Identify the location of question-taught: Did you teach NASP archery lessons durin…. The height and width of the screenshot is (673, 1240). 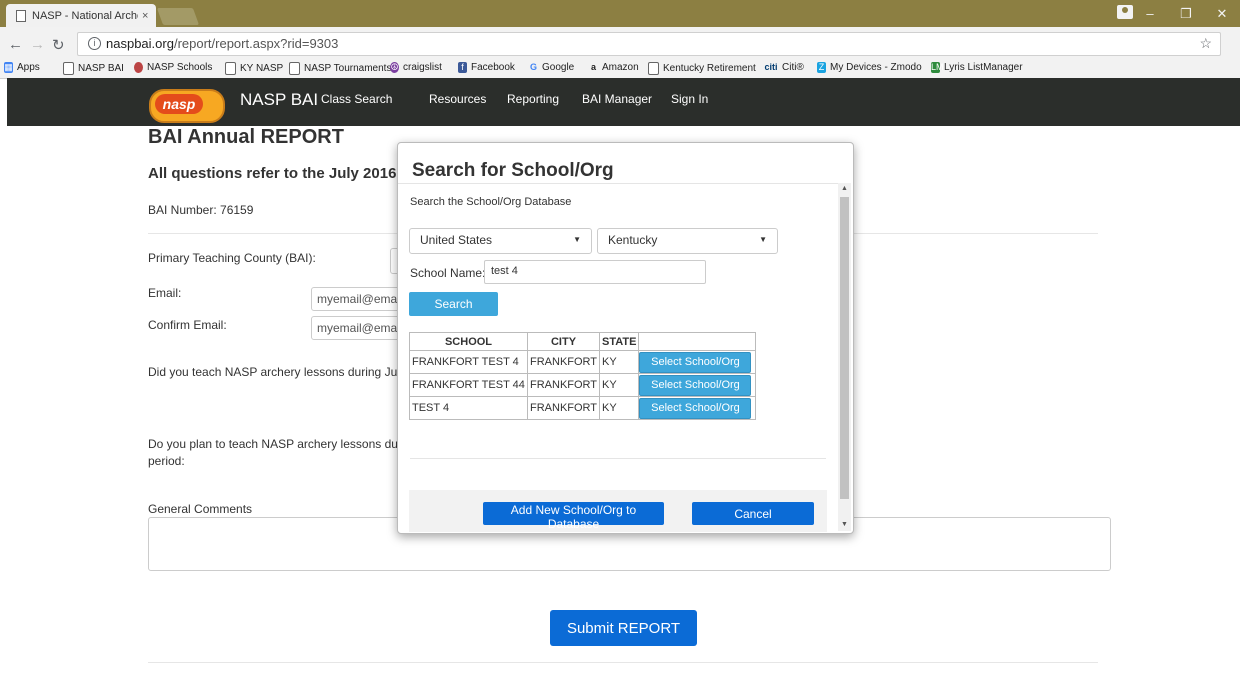
(277, 372).